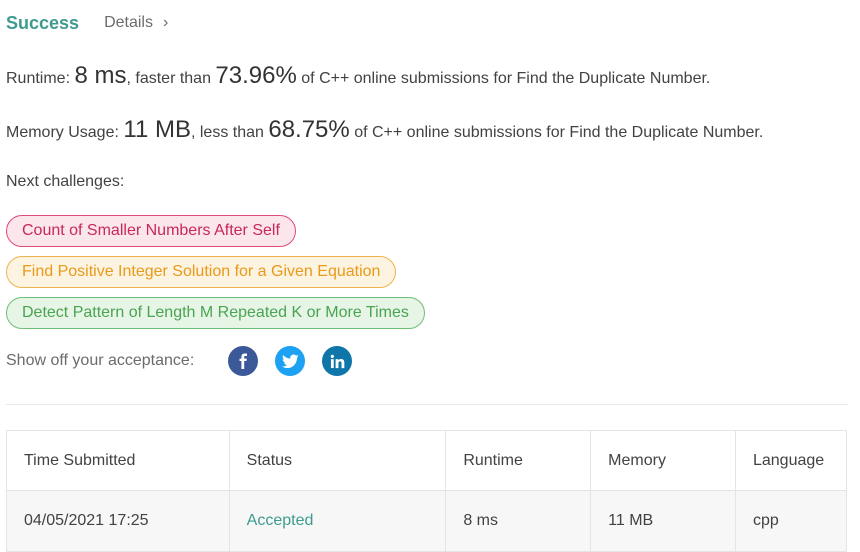 The width and height of the screenshot is (860, 552). What do you see at coordinates (151, 231) in the screenshot?
I see `challenge-chip-hard: Count of Smaller Numbers After Self` at bounding box center [151, 231].